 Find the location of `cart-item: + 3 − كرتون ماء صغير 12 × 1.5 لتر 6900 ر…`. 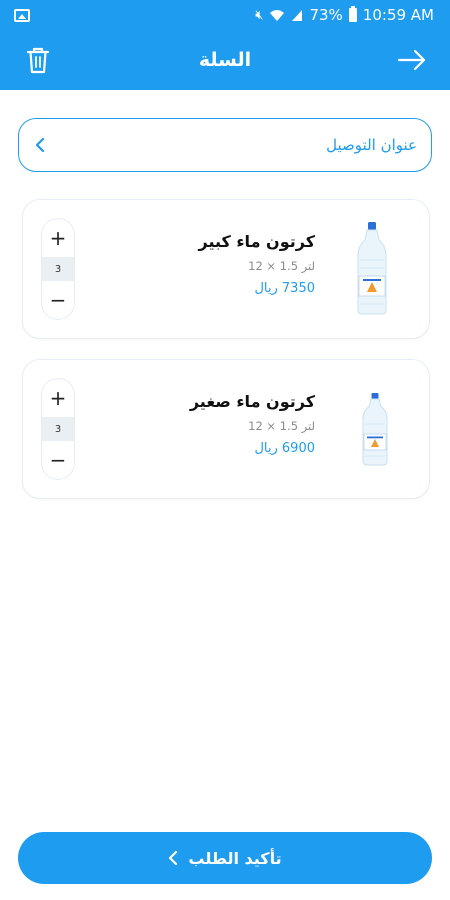

cart-item: + 3 − كرتون ماء صغير 12 × 1.5 لتر 6900 ر… is located at coordinates (226, 429).